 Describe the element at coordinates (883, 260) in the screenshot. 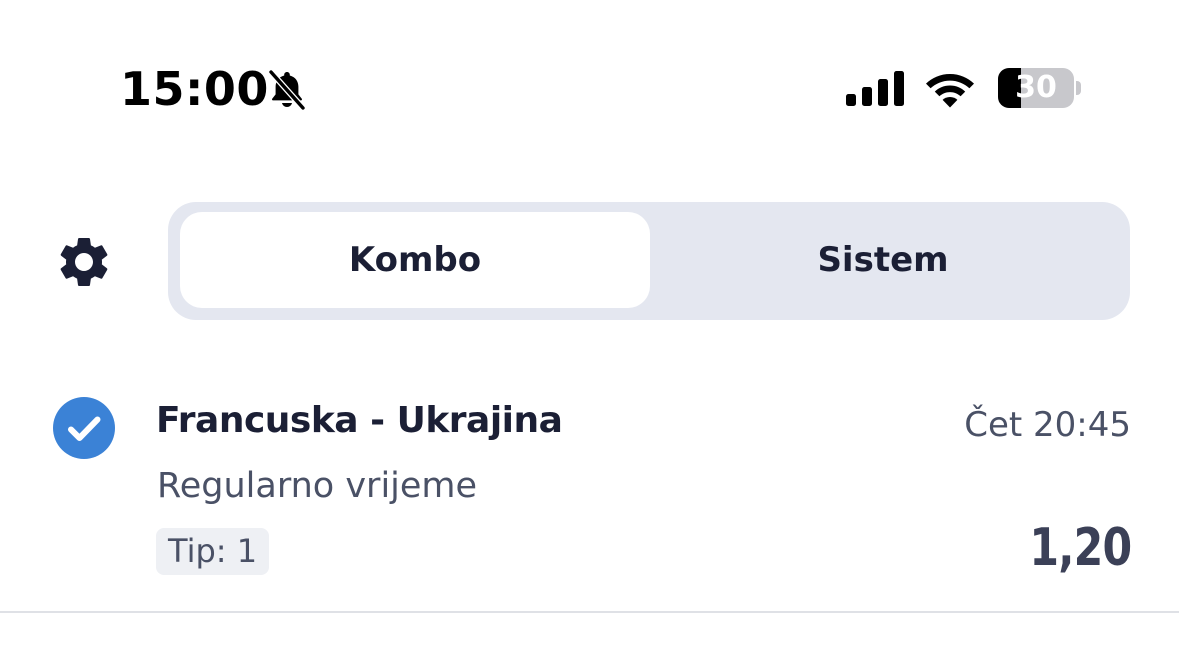

I see `tab-sistem: Sistem` at that location.